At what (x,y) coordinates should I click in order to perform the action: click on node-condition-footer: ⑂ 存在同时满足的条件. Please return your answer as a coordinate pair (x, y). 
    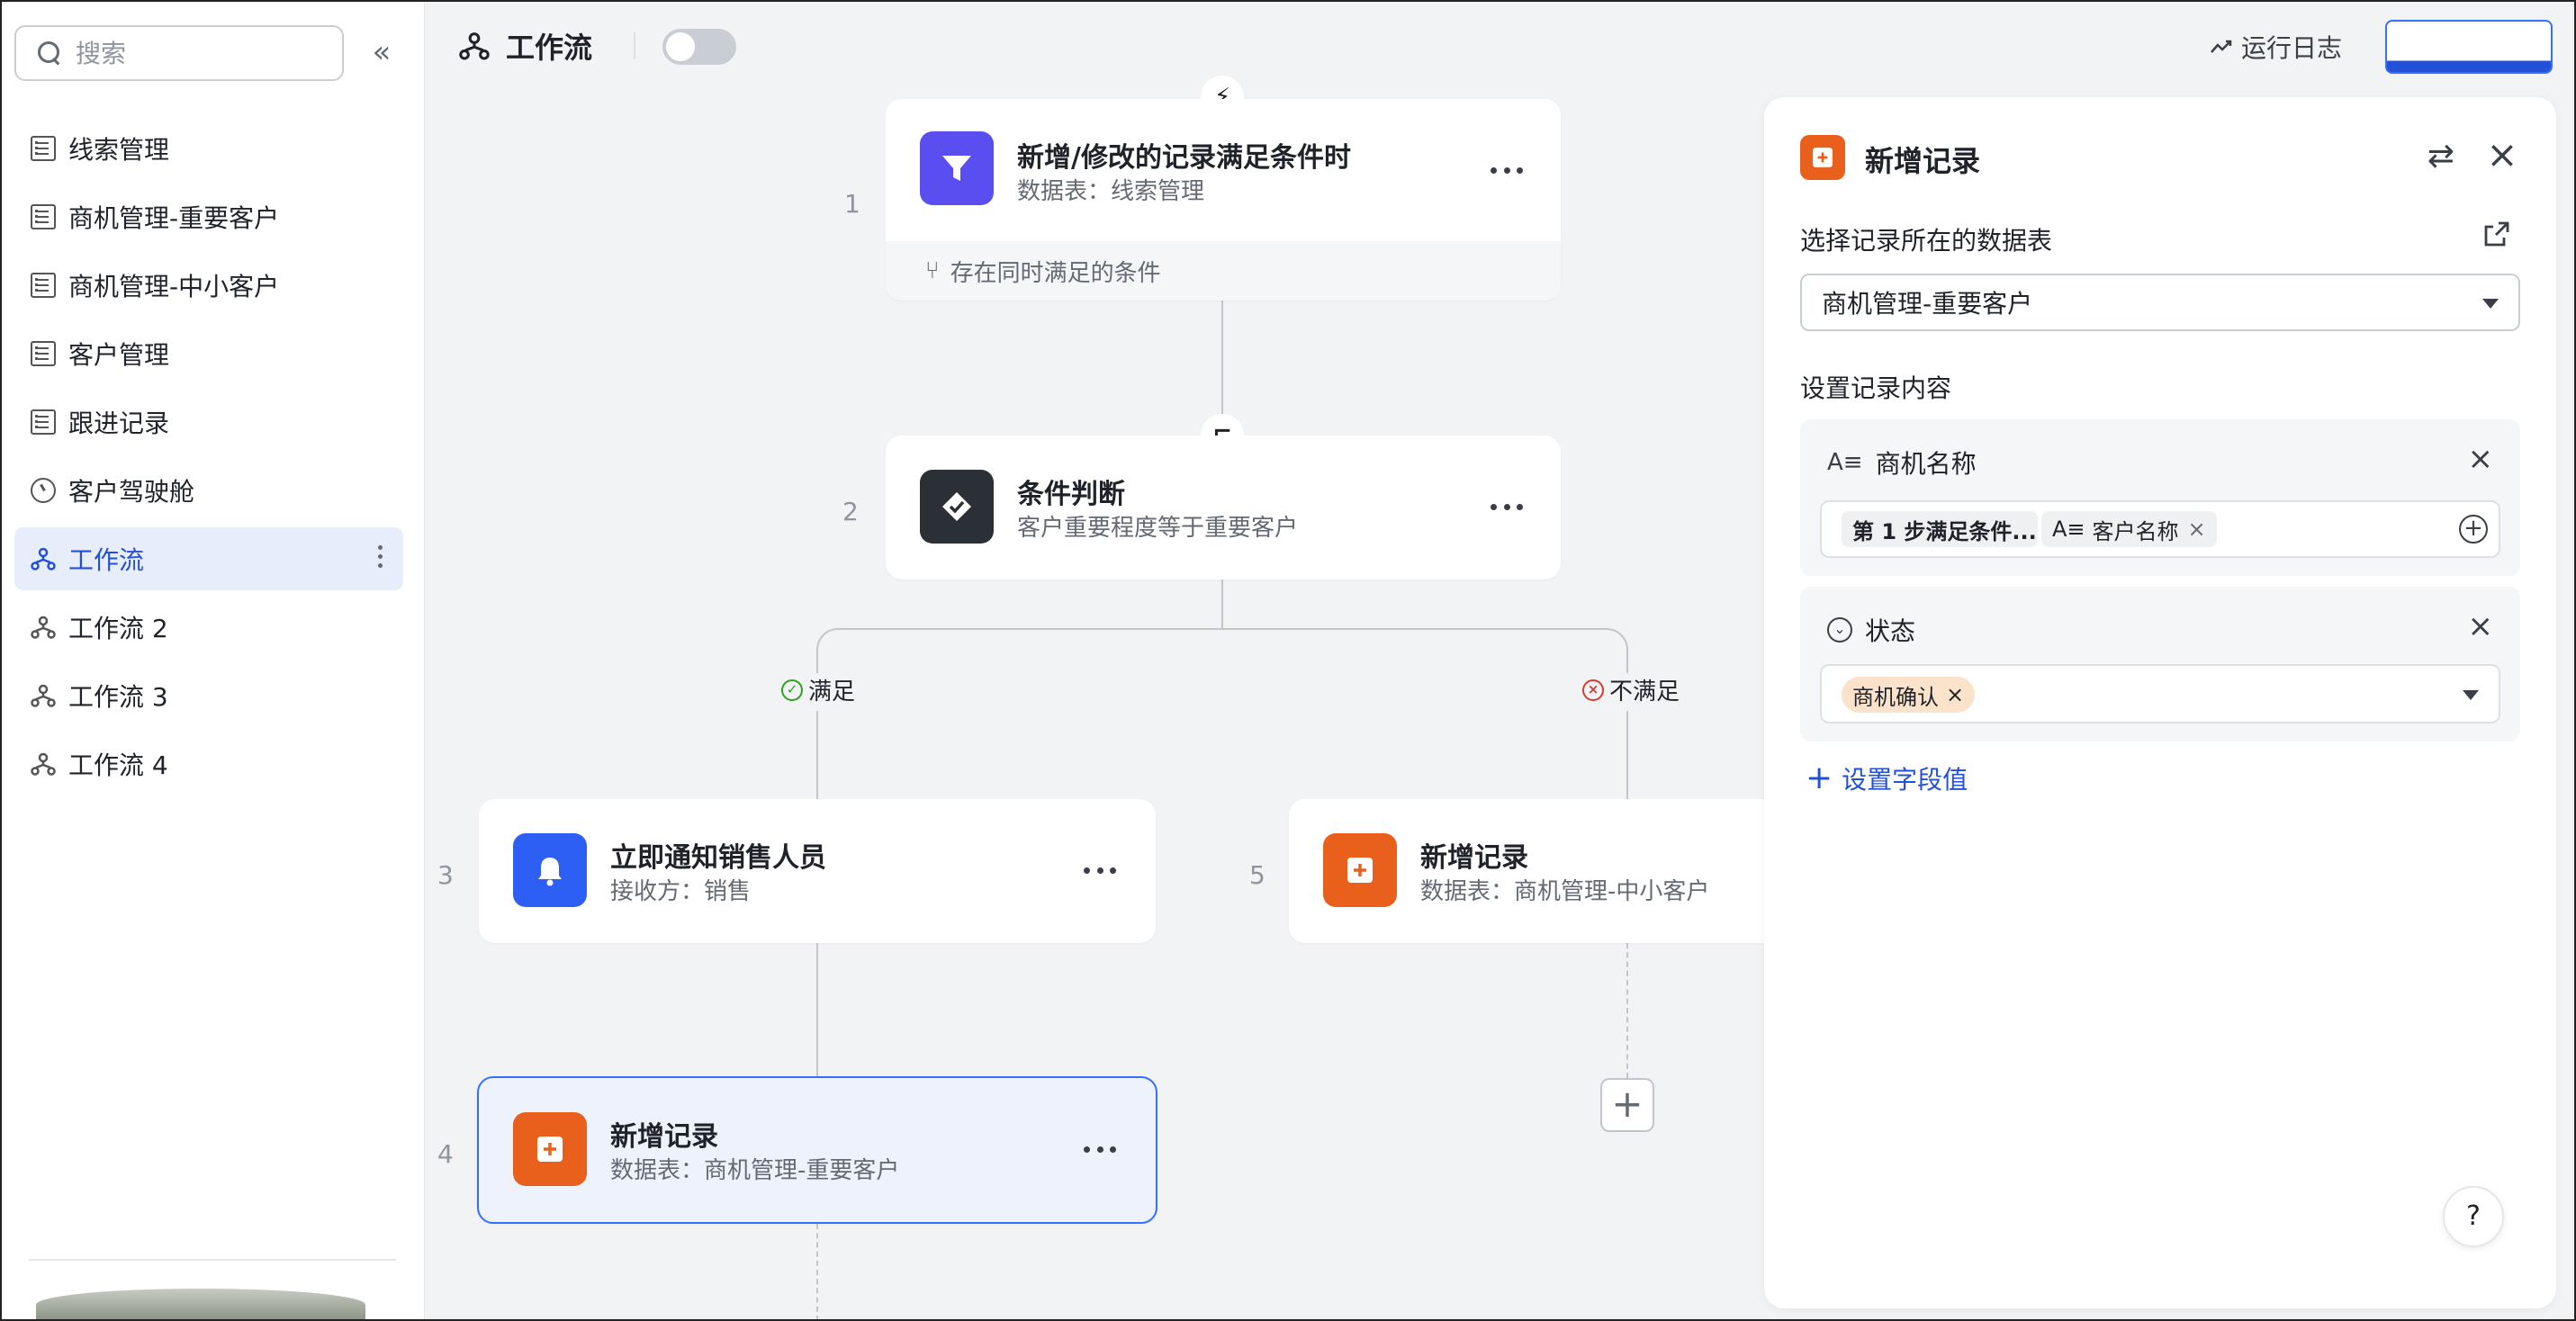
    Looking at the image, I should click on (1223, 271).